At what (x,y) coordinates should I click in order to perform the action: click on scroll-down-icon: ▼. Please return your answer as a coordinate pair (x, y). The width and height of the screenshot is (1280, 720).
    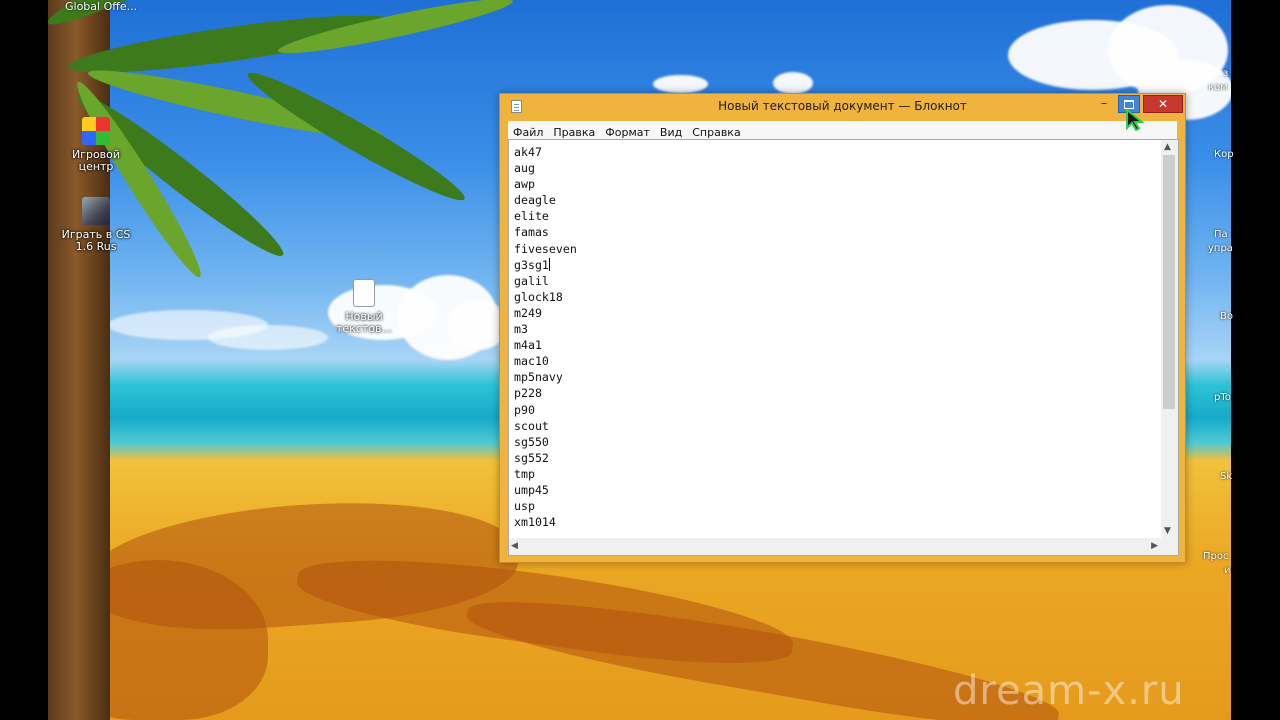
    Looking at the image, I should click on (1167, 531).